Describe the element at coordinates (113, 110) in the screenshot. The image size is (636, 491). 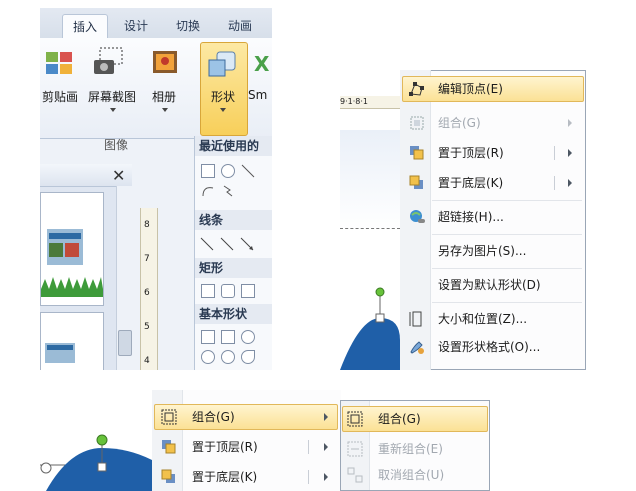
I see `screenshot-dropdown-icon` at that location.